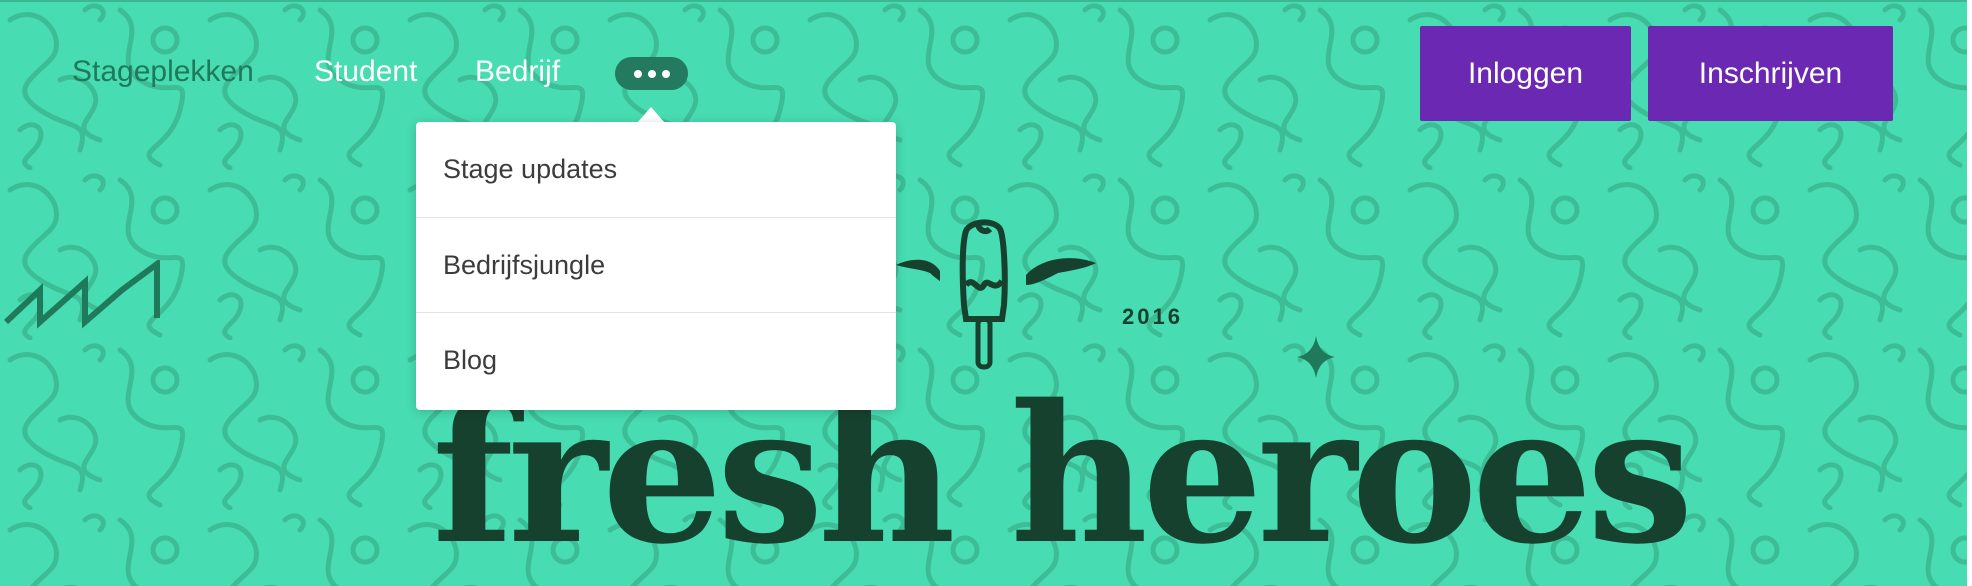  Describe the element at coordinates (651, 115) in the screenshot. I see `dropdown-caret` at that location.